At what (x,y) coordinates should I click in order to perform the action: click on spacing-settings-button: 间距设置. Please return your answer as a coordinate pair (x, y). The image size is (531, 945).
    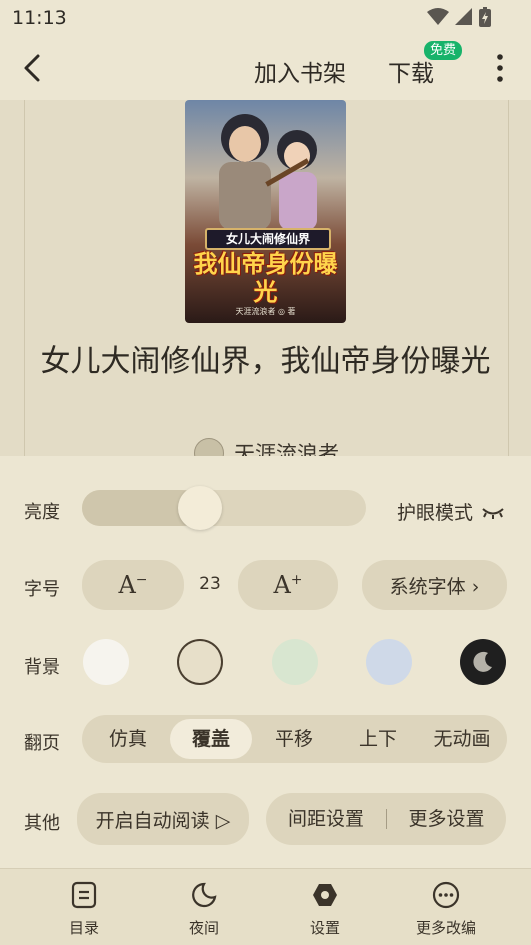
    Looking at the image, I should click on (326, 819).